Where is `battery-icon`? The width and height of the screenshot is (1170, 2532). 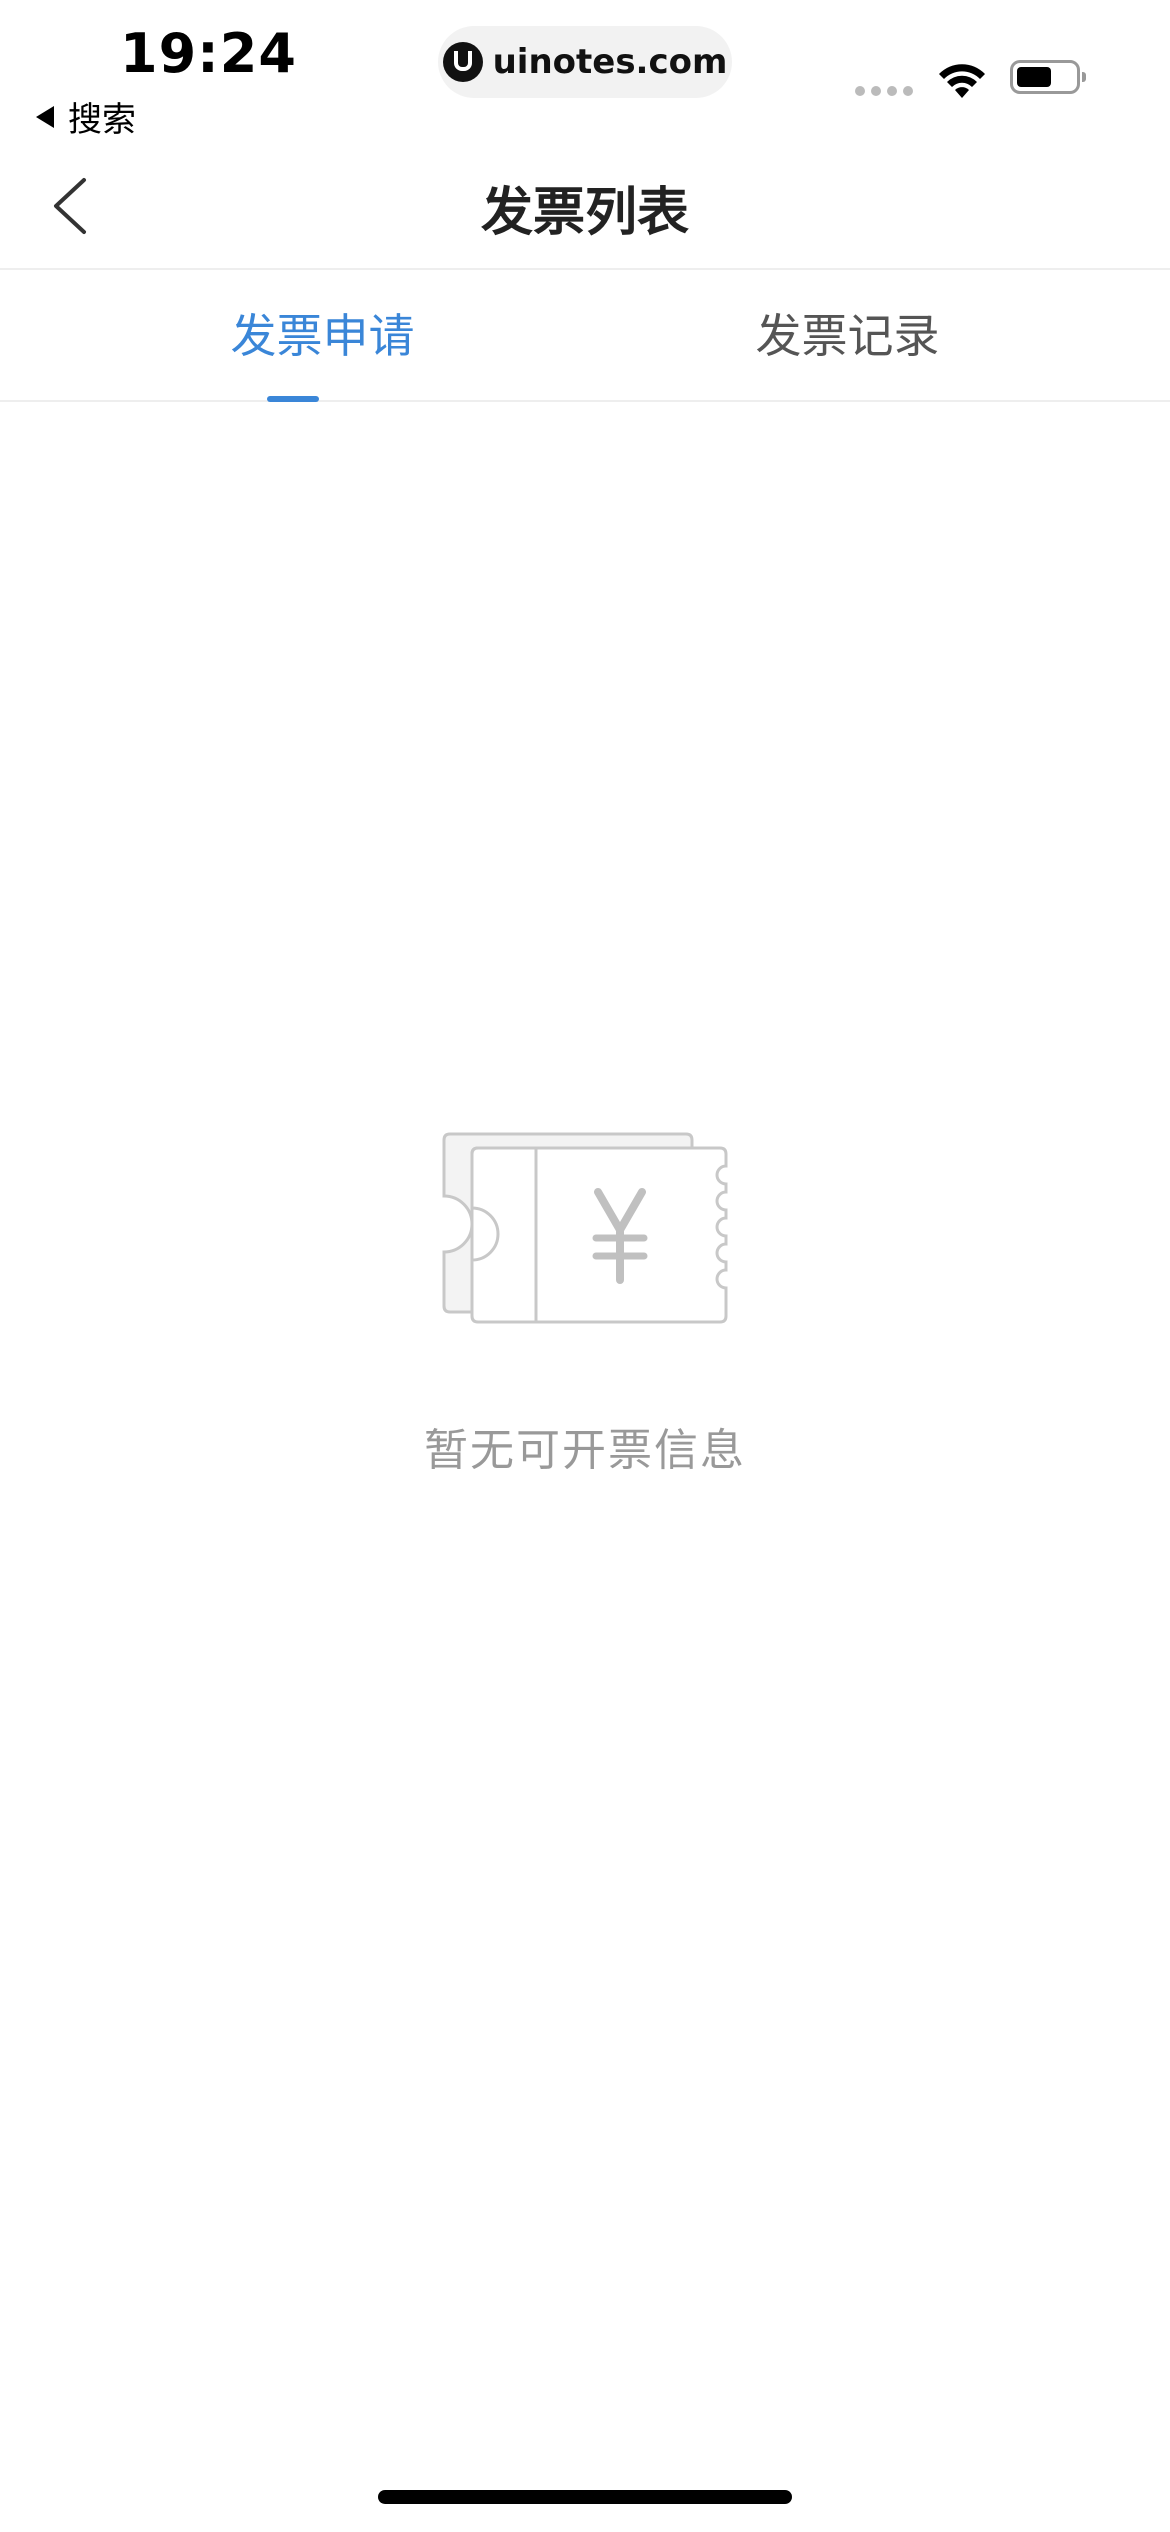 battery-icon is located at coordinates (1048, 77).